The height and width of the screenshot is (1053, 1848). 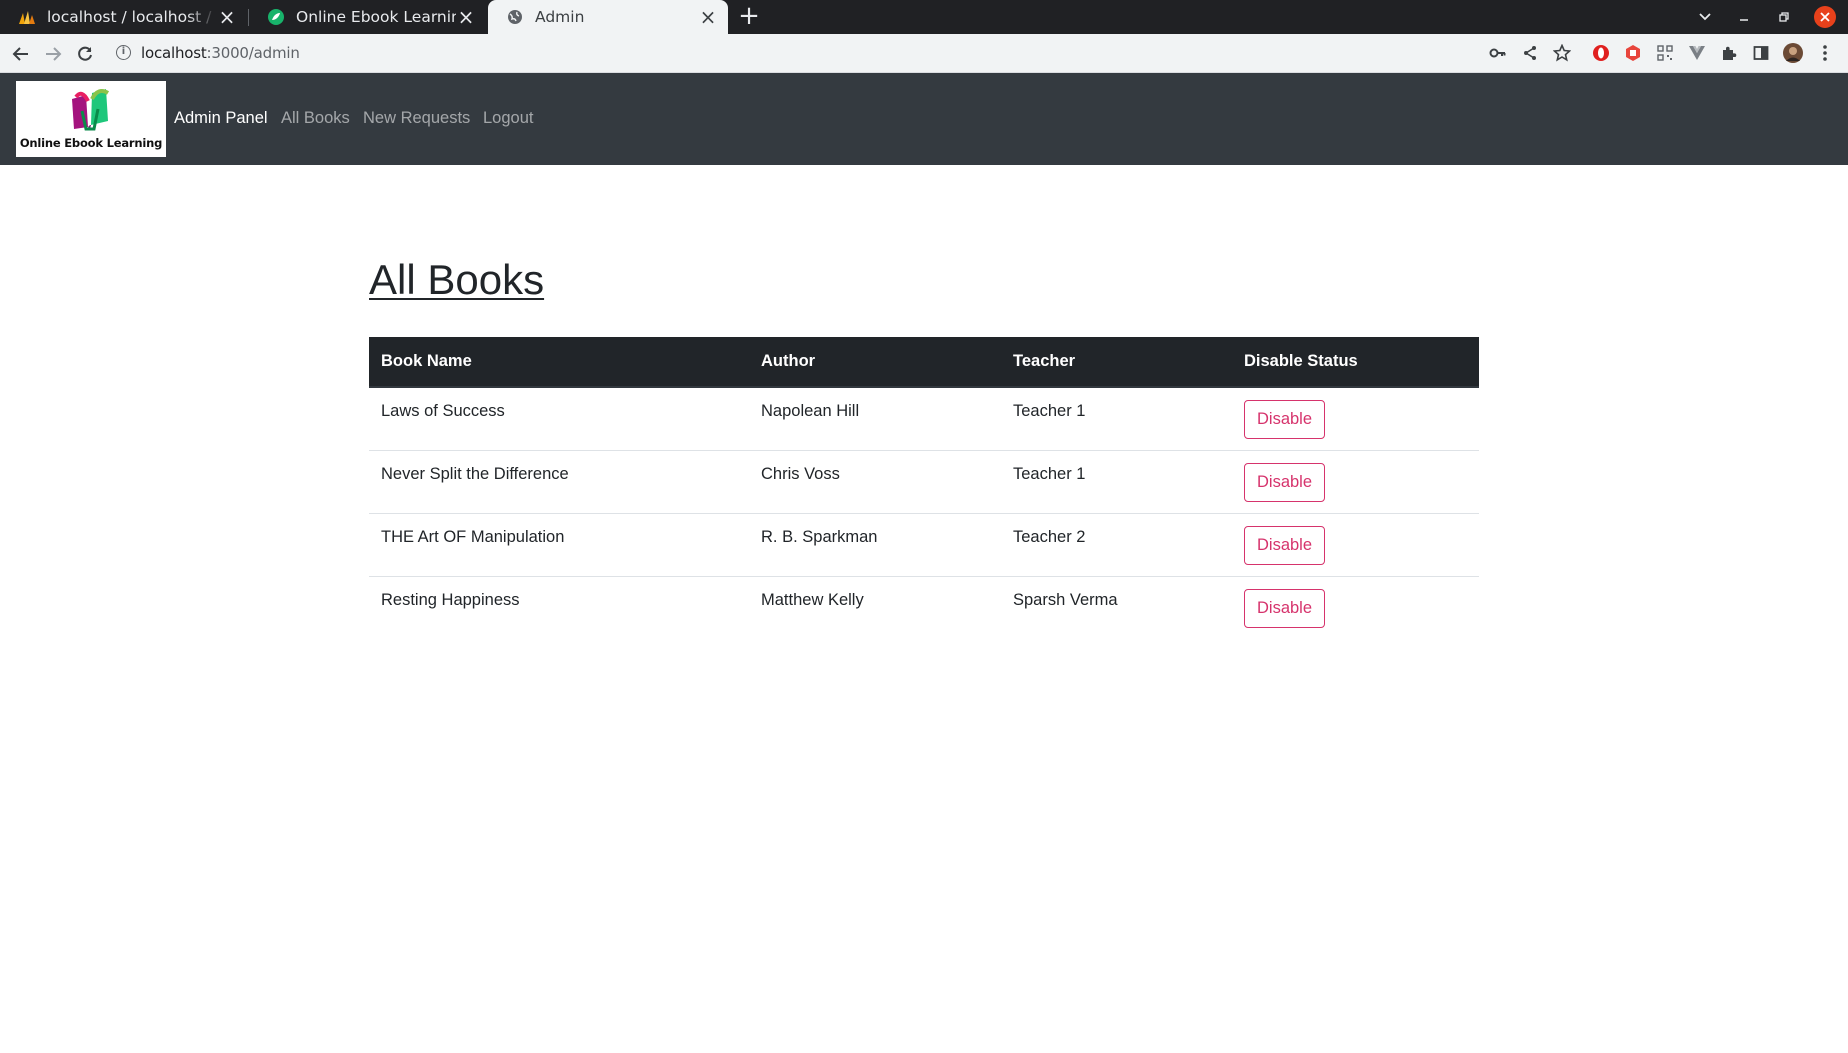 What do you see at coordinates (1498, 53) in the screenshot?
I see `key-icon` at bounding box center [1498, 53].